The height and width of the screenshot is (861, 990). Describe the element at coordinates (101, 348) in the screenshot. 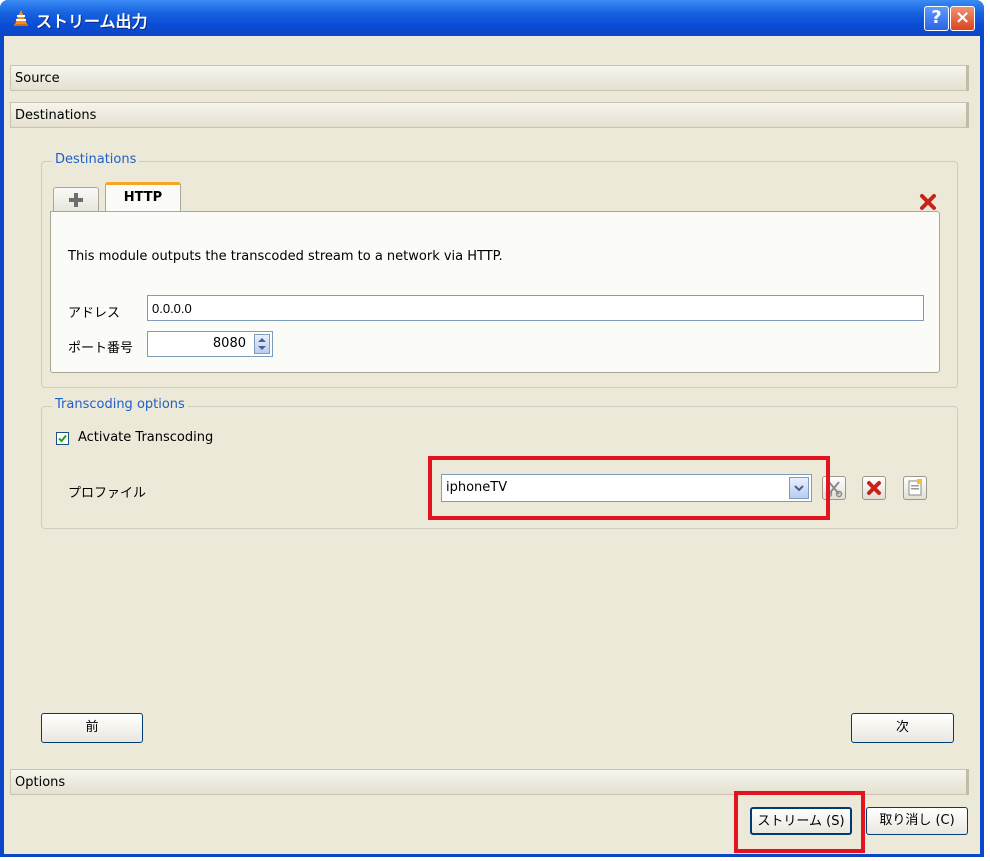

I see `port-label: ポート番号` at that location.